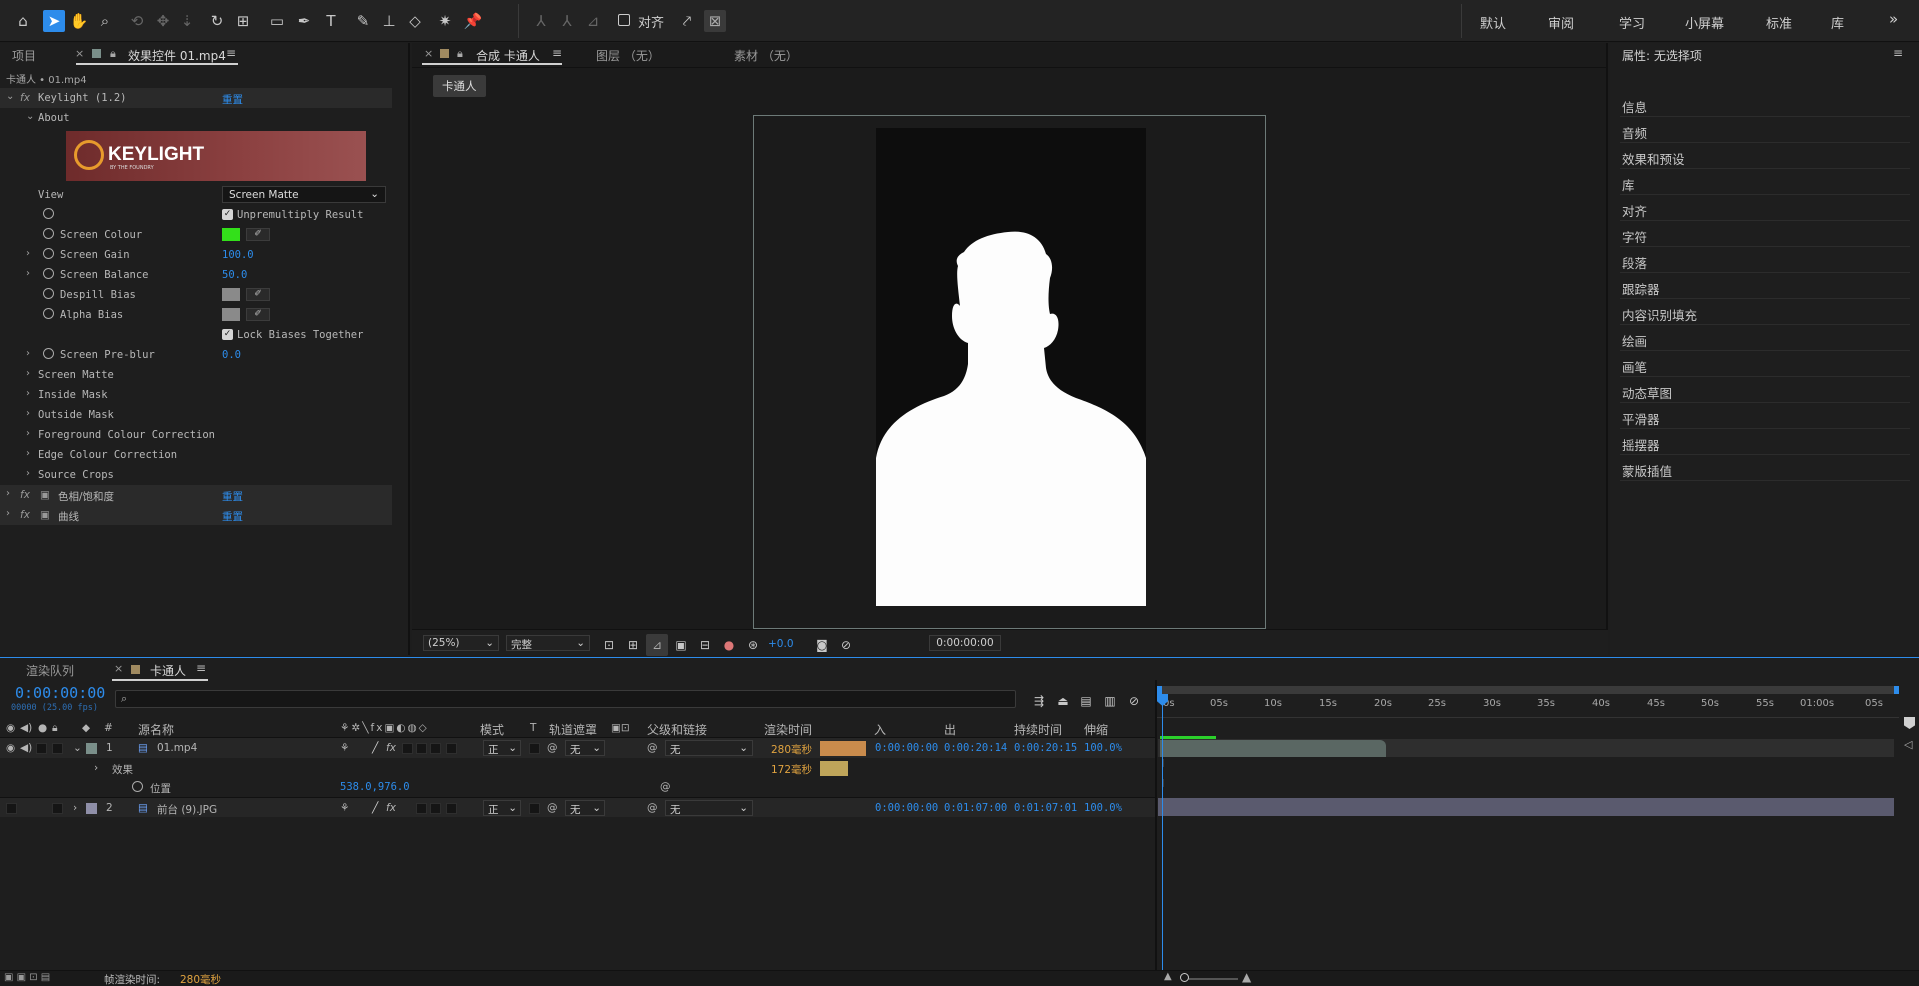  I want to click on grid-guides-icon: ⊟, so click(705, 645).